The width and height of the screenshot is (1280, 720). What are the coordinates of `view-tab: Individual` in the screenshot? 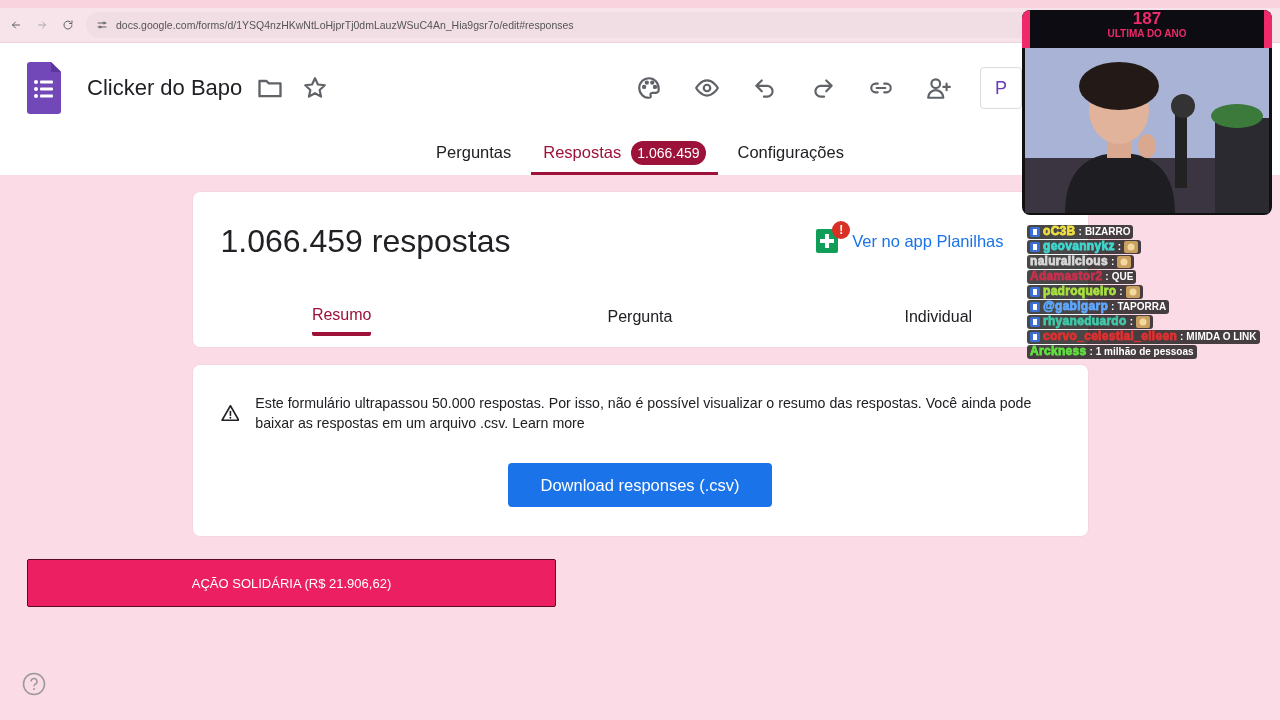 It's located at (938, 317).